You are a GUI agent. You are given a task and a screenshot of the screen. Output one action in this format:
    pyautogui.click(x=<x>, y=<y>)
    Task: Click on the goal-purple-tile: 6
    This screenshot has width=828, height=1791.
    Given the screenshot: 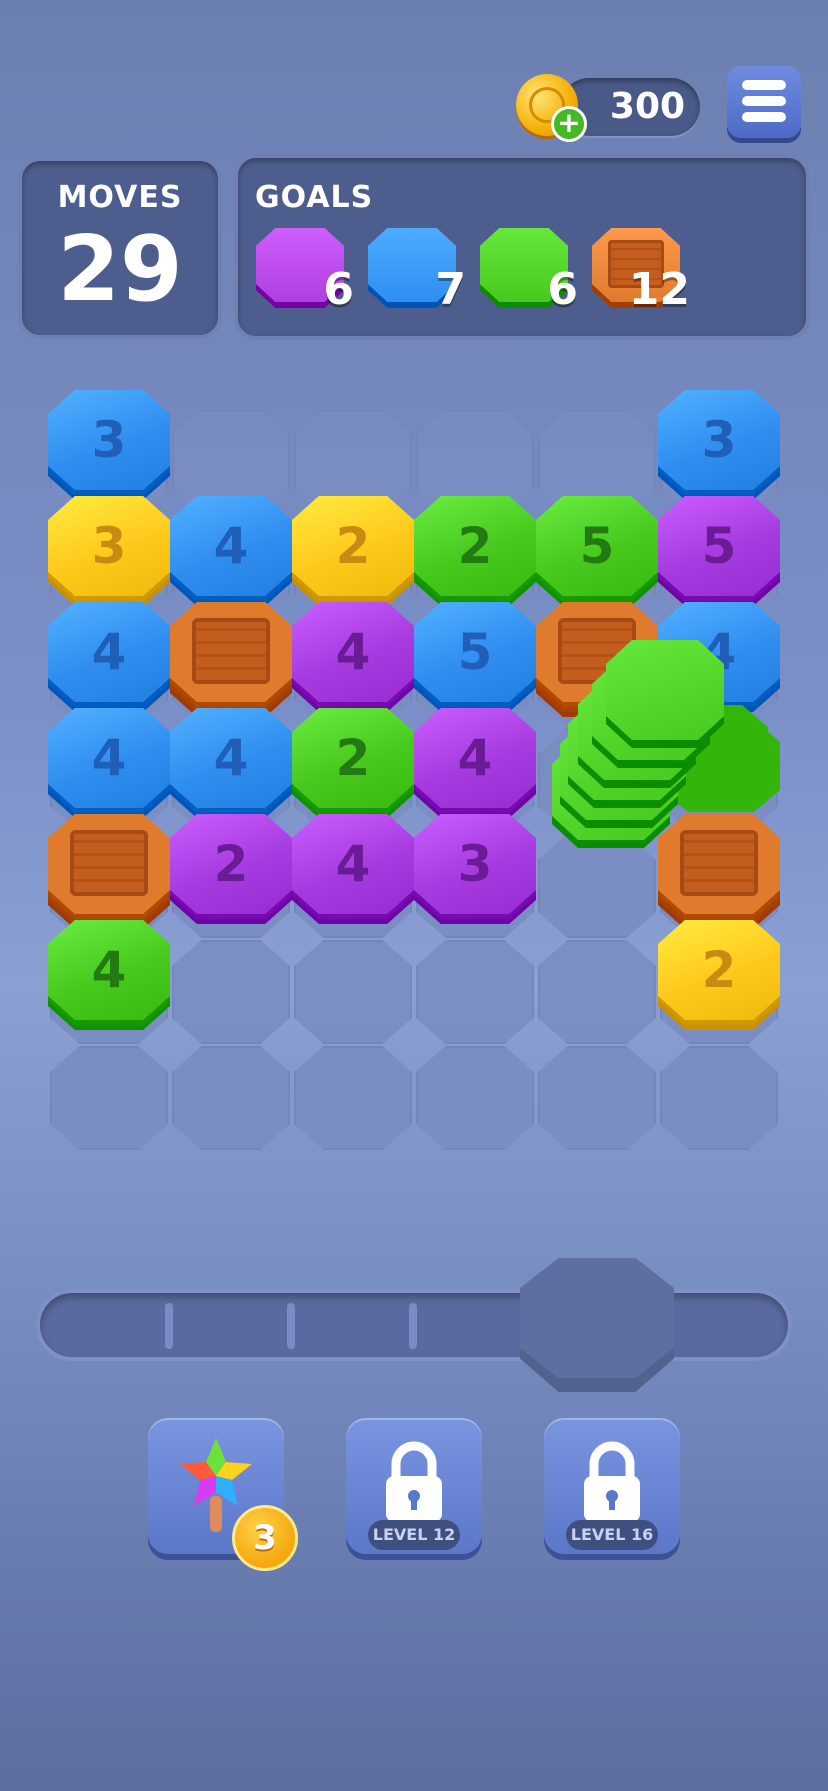 What is the action you would take?
    pyautogui.click(x=305, y=270)
    